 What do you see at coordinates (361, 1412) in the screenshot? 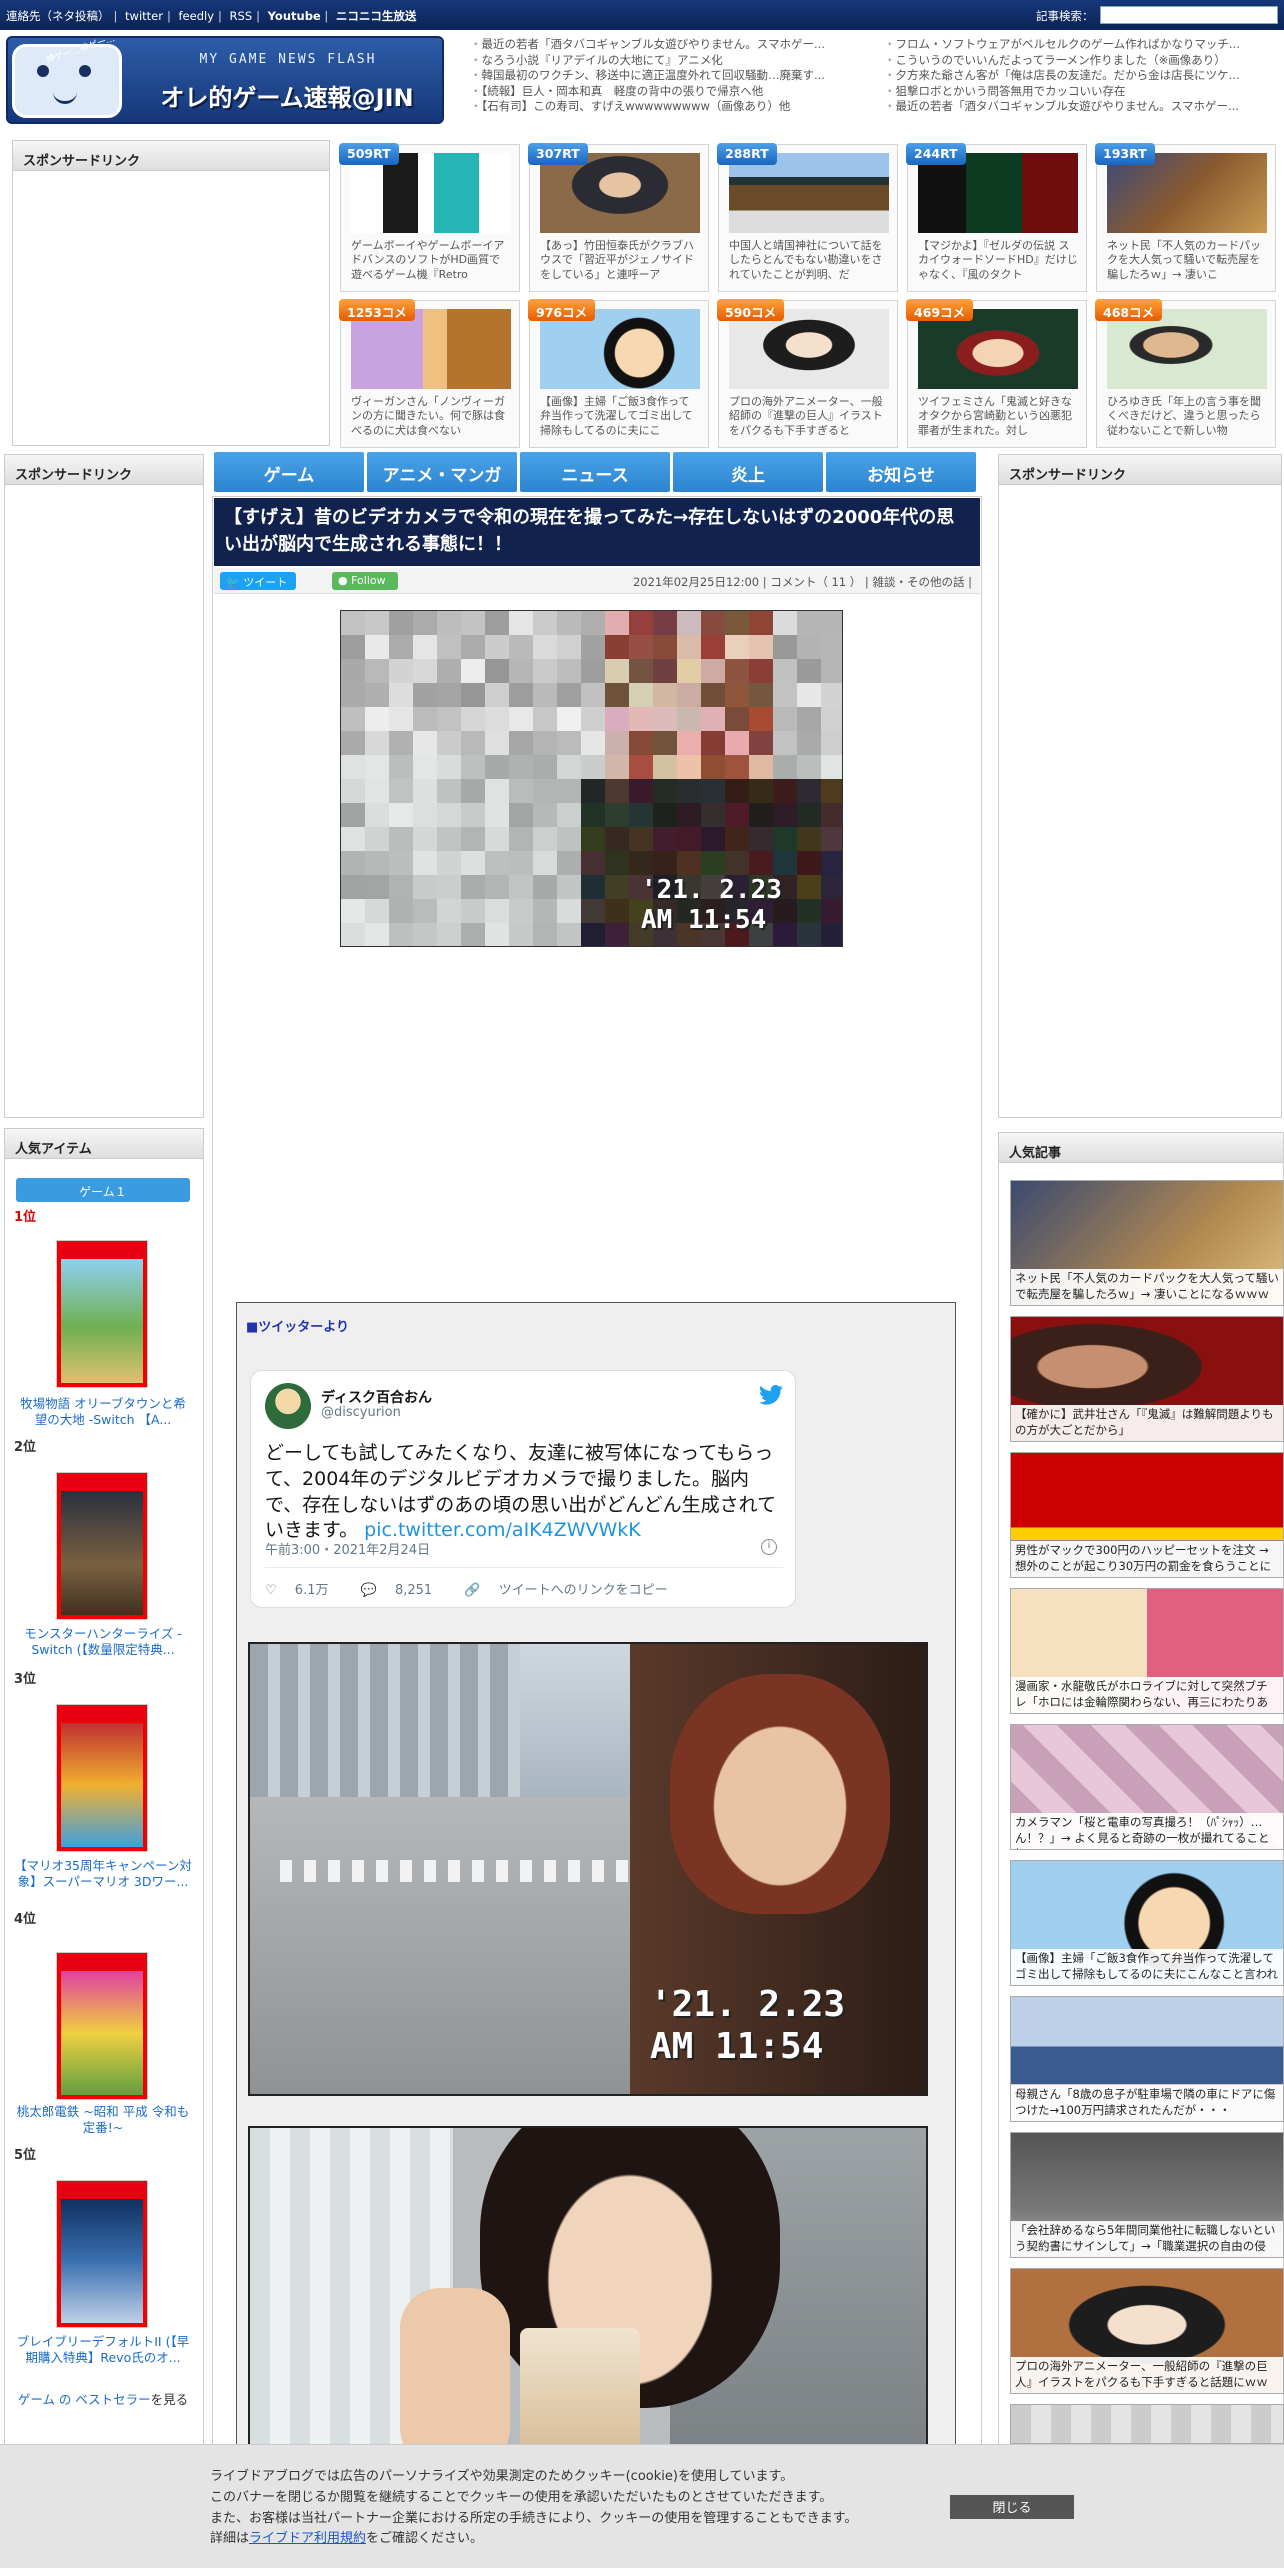
I see `tweet-author-handle: @discyurion` at bounding box center [361, 1412].